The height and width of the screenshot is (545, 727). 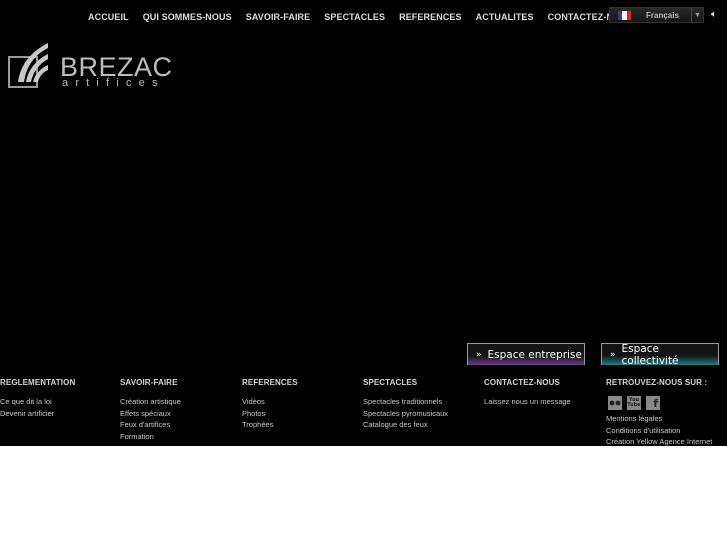 I want to click on nav-accueil: ACCUEIL, so click(x=108, y=17).